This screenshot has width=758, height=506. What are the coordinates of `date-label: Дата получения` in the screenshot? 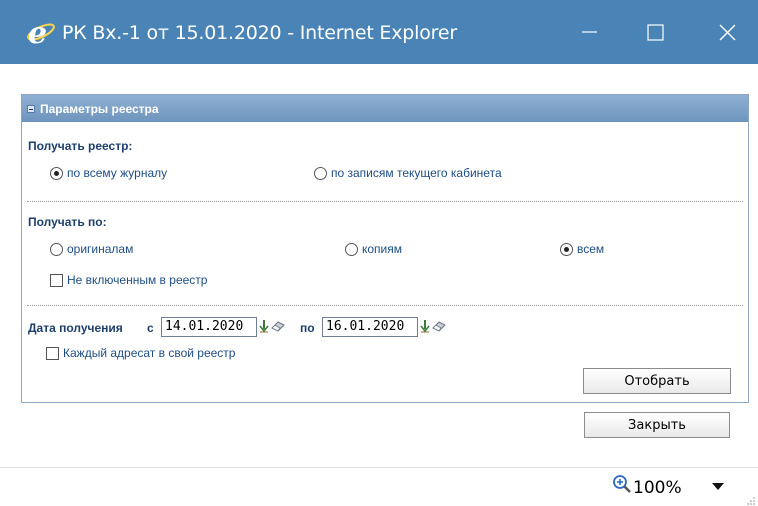 It's located at (75, 328).